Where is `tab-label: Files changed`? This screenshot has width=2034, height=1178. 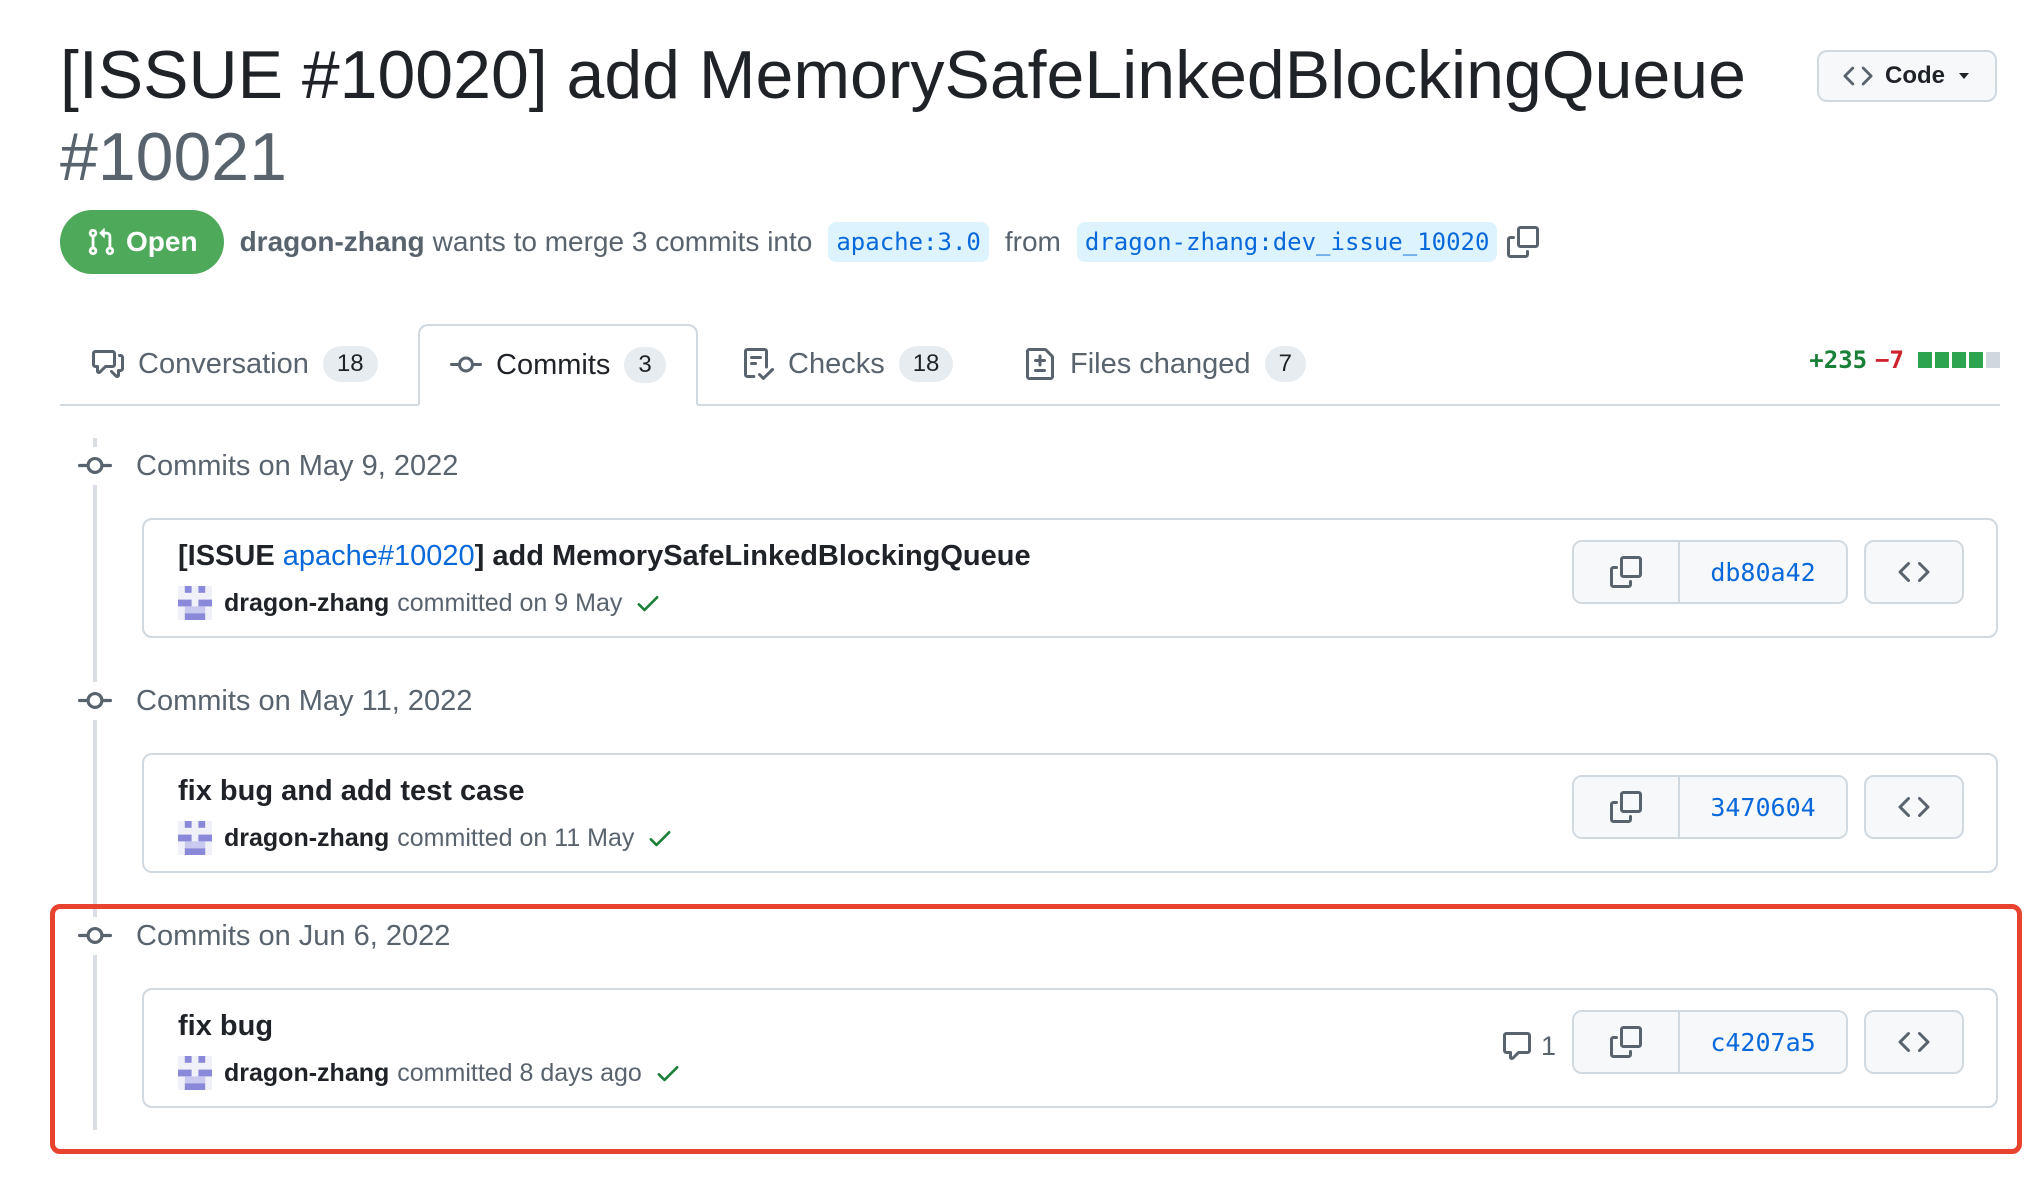 tab-label: Files changed is located at coordinates (1160, 363).